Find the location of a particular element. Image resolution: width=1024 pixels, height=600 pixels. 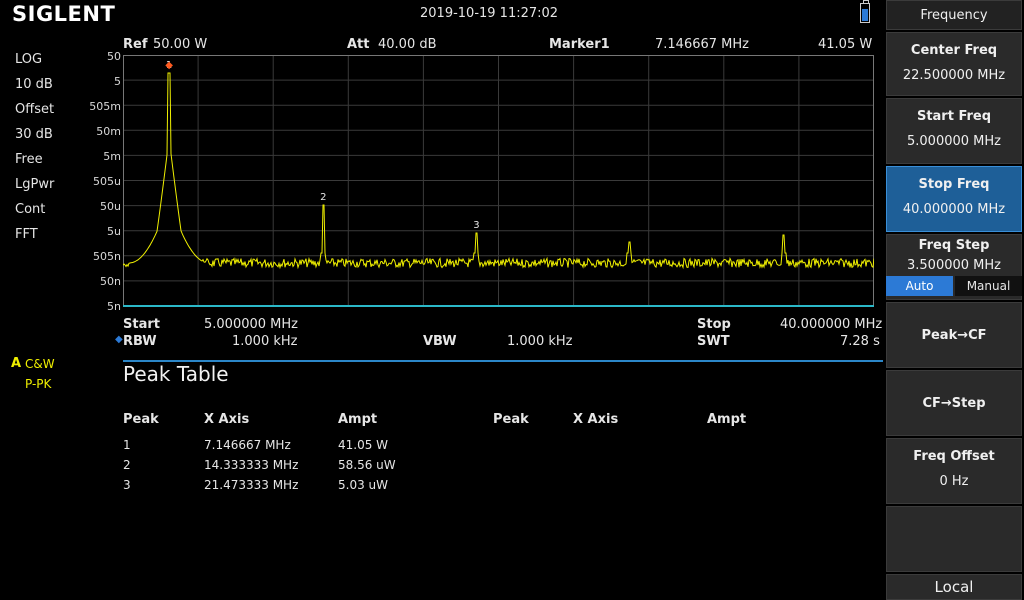

scale-type: LOG is located at coordinates (28, 59).